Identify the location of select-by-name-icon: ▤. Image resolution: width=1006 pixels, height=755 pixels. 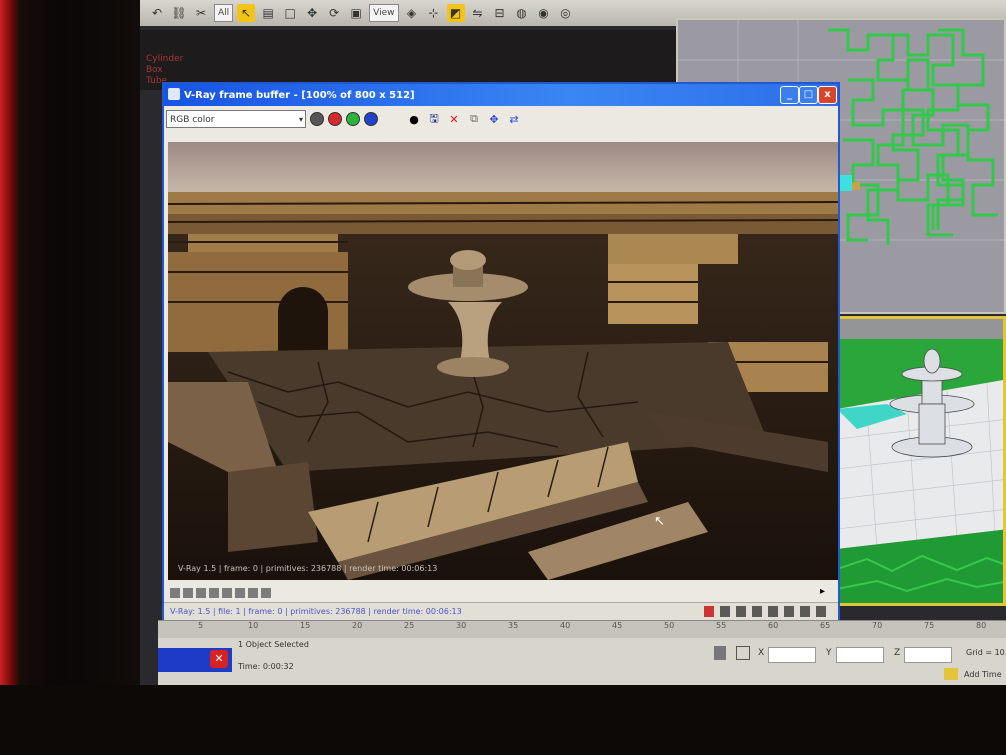
(268, 13).